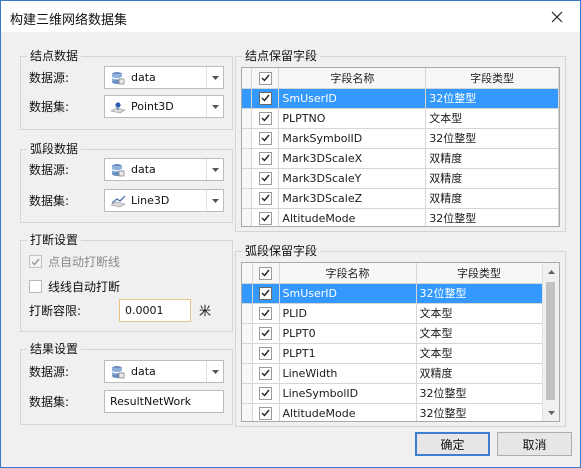 The width and height of the screenshot is (581, 468). I want to click on scroll-down-icon, so click(551, 412).